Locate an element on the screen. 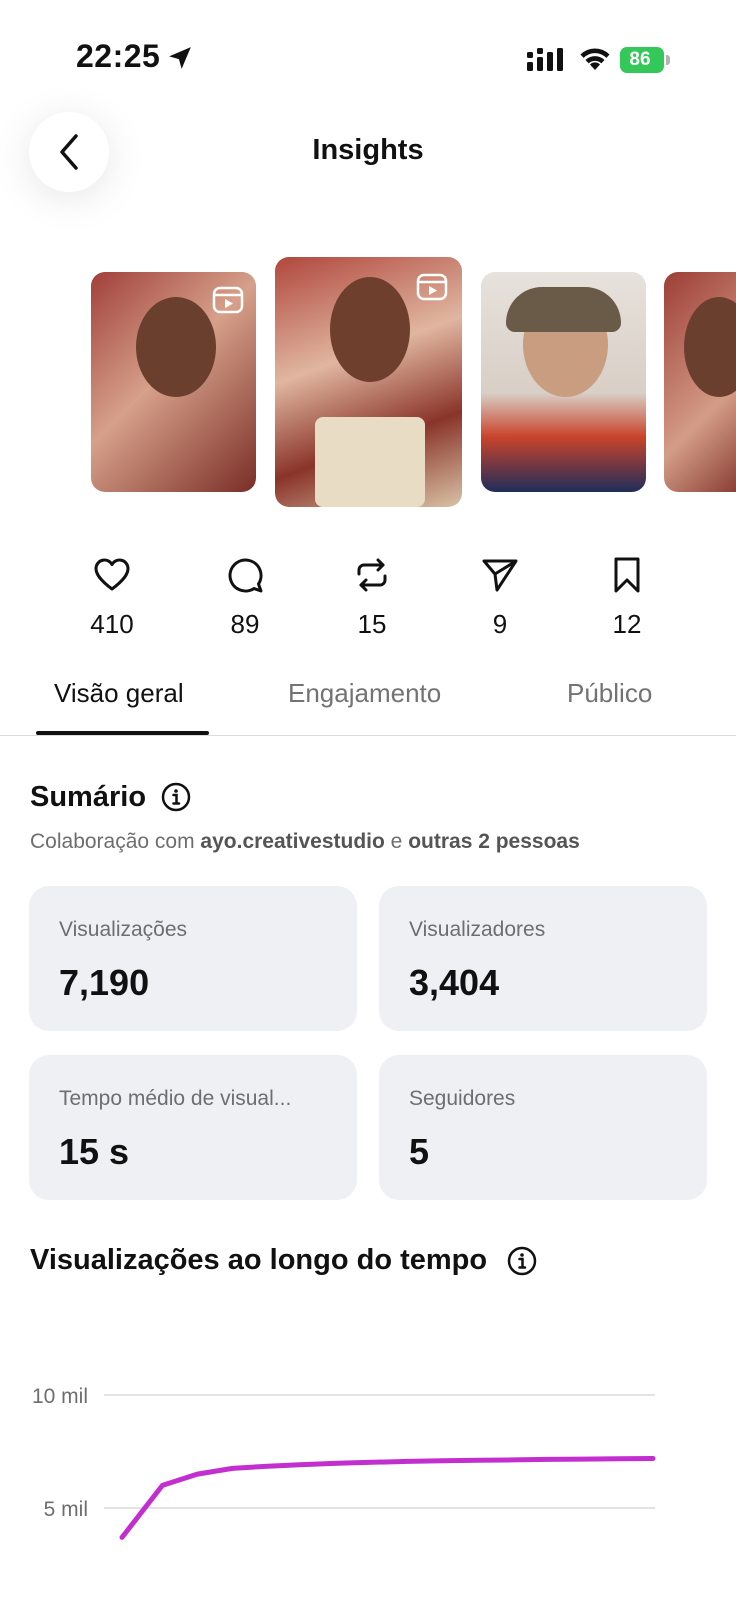 This screenshot has width=736, height=1600. status-time: 22:25 is located at coordinates (118, 56).